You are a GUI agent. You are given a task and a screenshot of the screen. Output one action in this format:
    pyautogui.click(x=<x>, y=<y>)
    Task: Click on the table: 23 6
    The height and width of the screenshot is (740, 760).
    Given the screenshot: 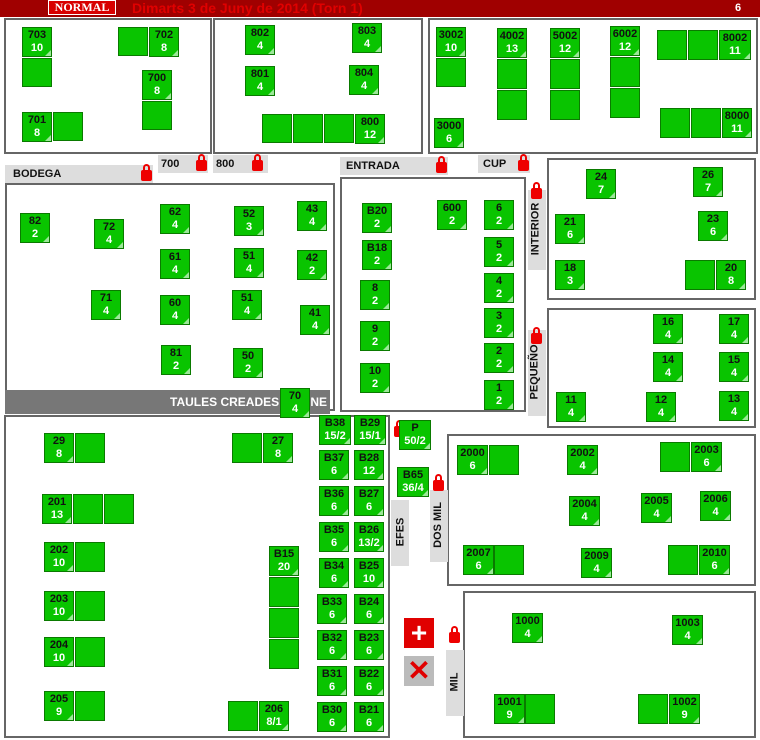 What is the action you would take?
    pyautogui.click(x=713, y=226)
    